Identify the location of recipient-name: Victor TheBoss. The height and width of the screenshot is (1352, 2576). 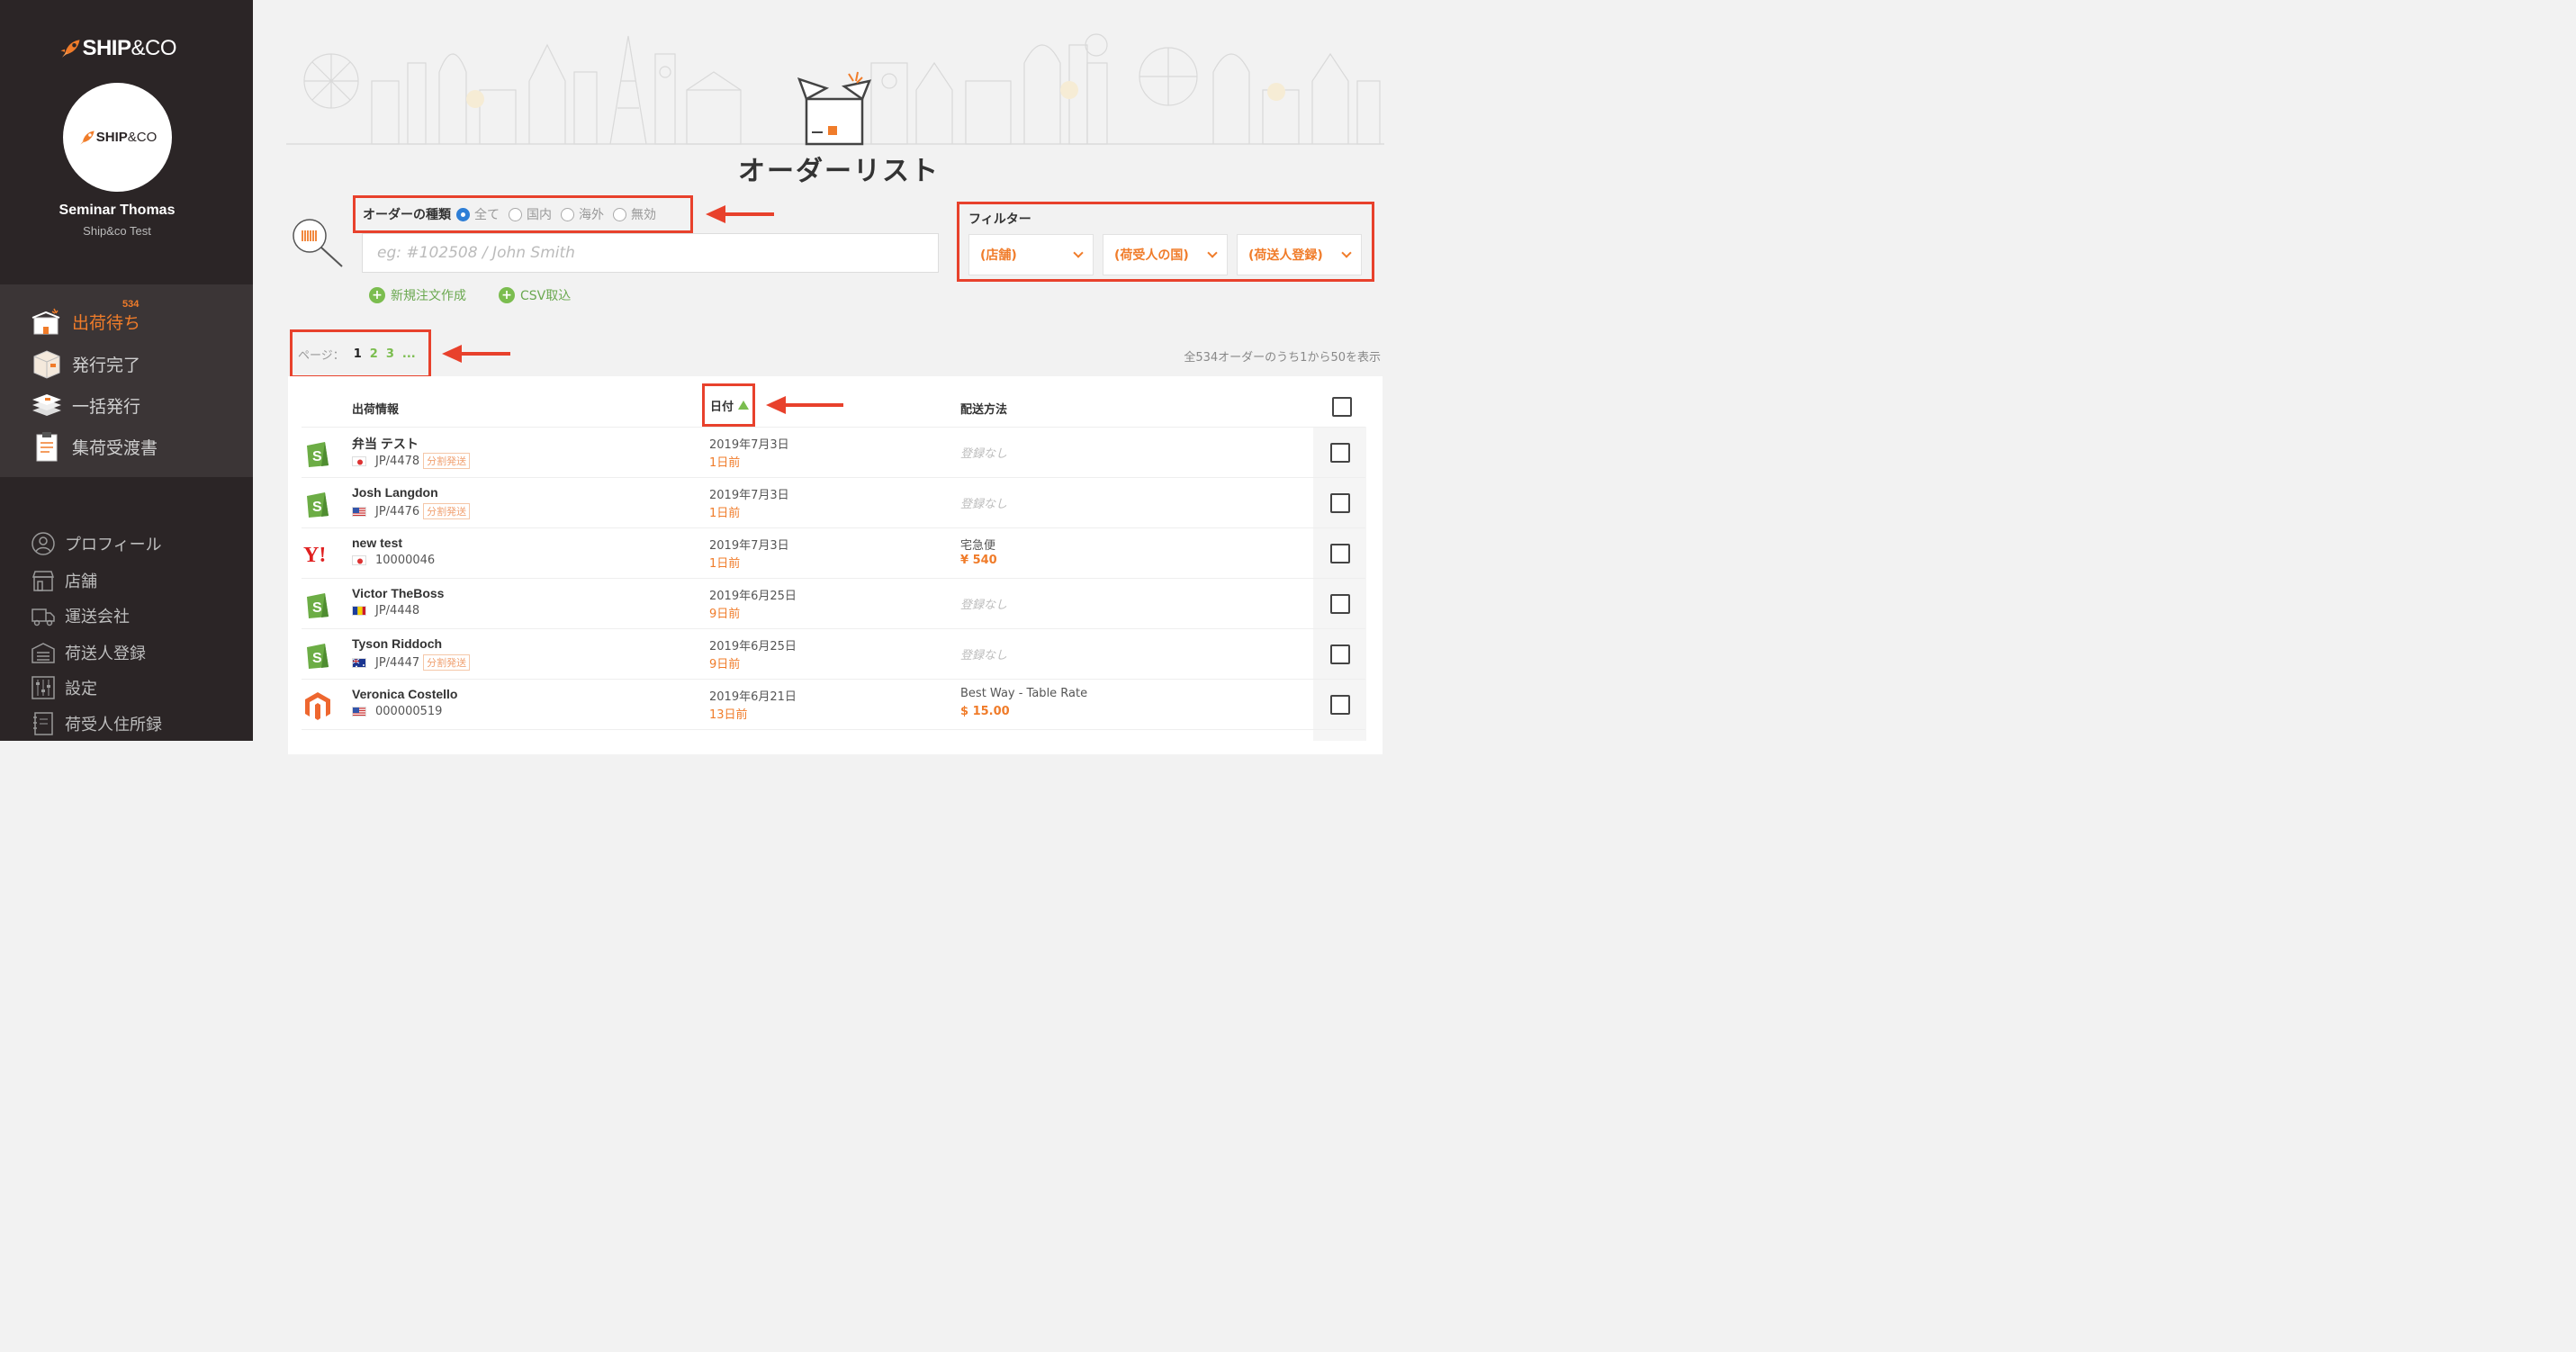
(398, 593).